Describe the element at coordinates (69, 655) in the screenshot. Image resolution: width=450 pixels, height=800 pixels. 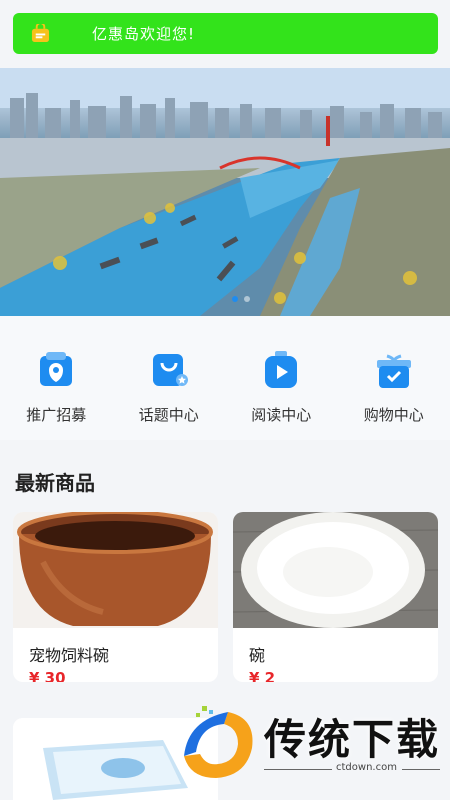
I see `product-name: 宠物饲料碗` at that location.